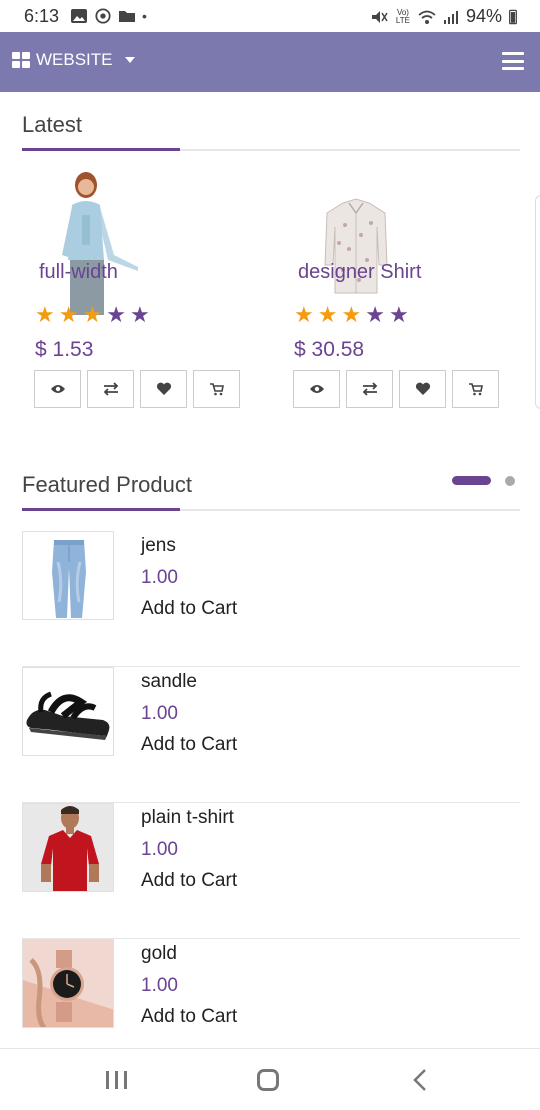  I want to click on status-bar: 6:13 • Vo) LTE 94%, so click(270, 16).